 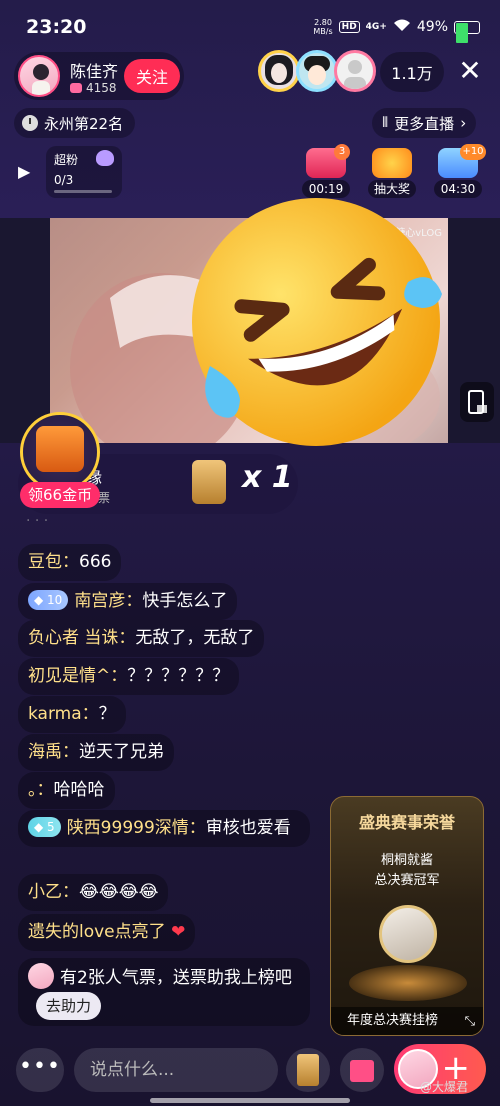 I want to click on more-live-label: 更多直播, so click(x=424, y=123).